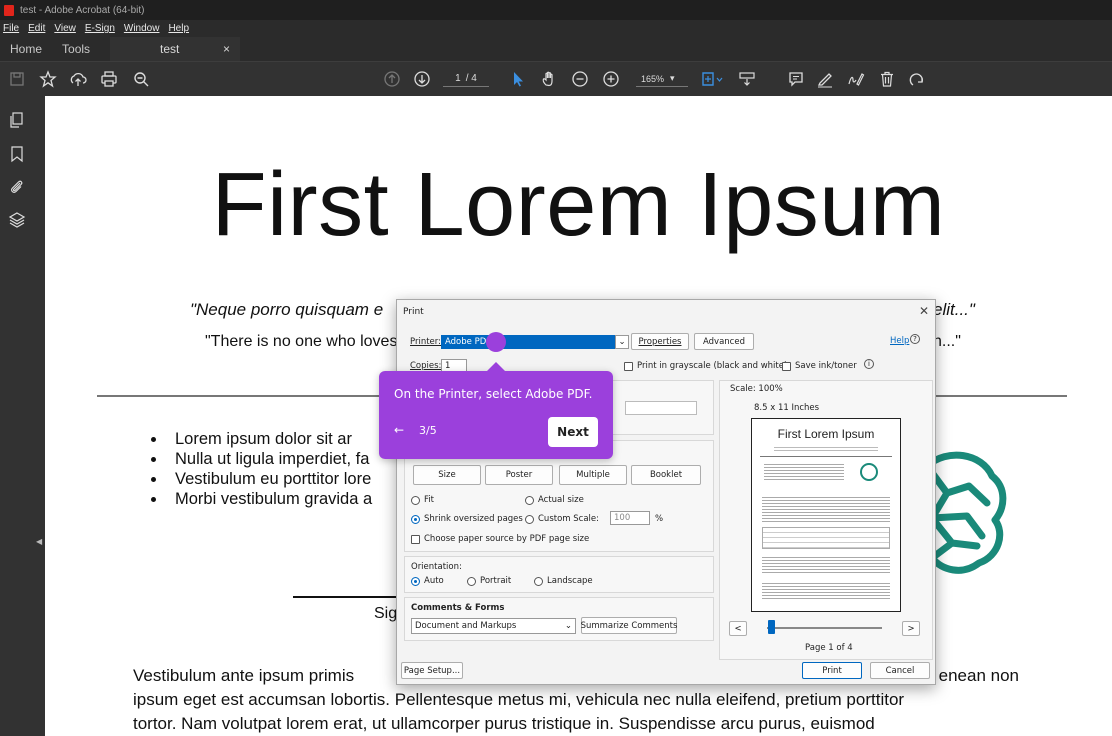 This screenshot has width=1112, height=736. What do you see at coordinates (666, 475) in the screenshot?
I see `booklet-tab-button: Booklet` at bounding box center [666, 475].